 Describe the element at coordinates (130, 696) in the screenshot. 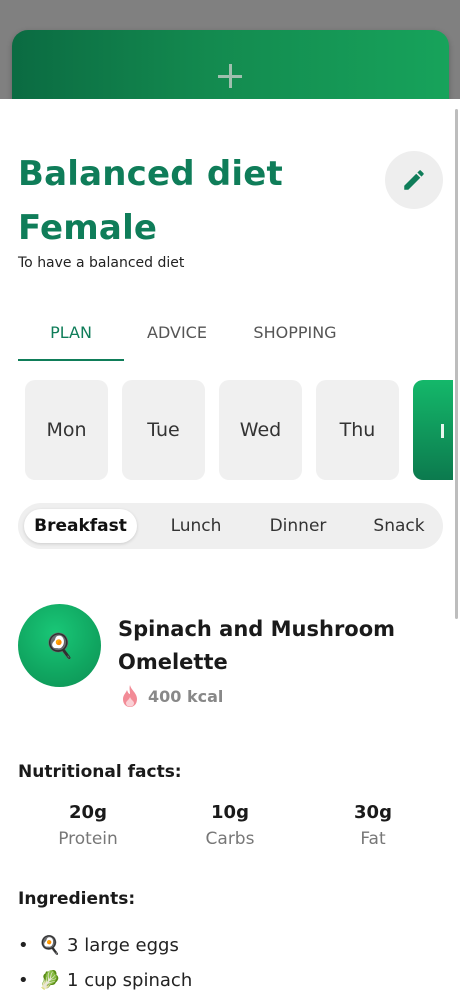

I see `flame-icon` at that location.